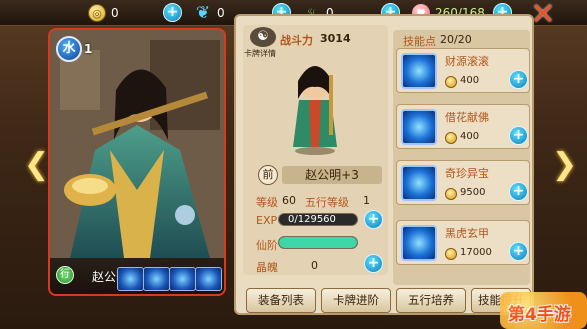 This screenshot has width=587, height=329. Describe the element at coordinates (463, 242) in the screenshot. I see `skill-row: 黑虎玄甲 17000 +` at that location.